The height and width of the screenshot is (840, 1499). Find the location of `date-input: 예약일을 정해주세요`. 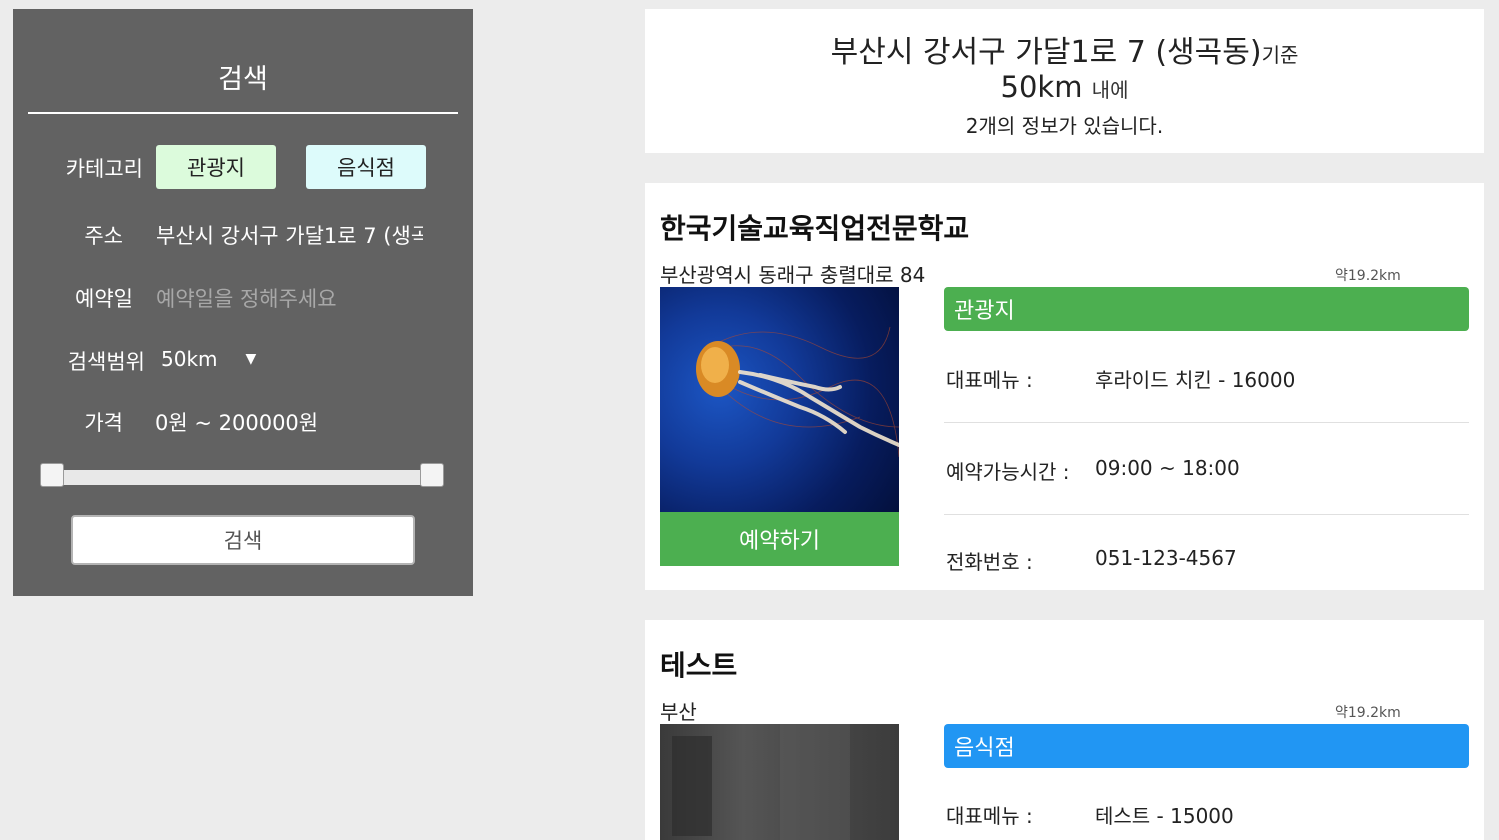

date-input: 예약일을 정해주세요 is located at coordinates (276, 298).